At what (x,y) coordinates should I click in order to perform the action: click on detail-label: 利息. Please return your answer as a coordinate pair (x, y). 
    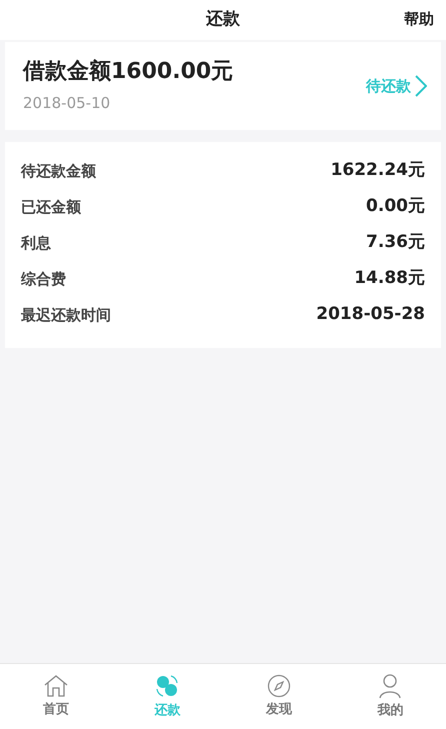
    Looking at the image, I should click on (36, 243).